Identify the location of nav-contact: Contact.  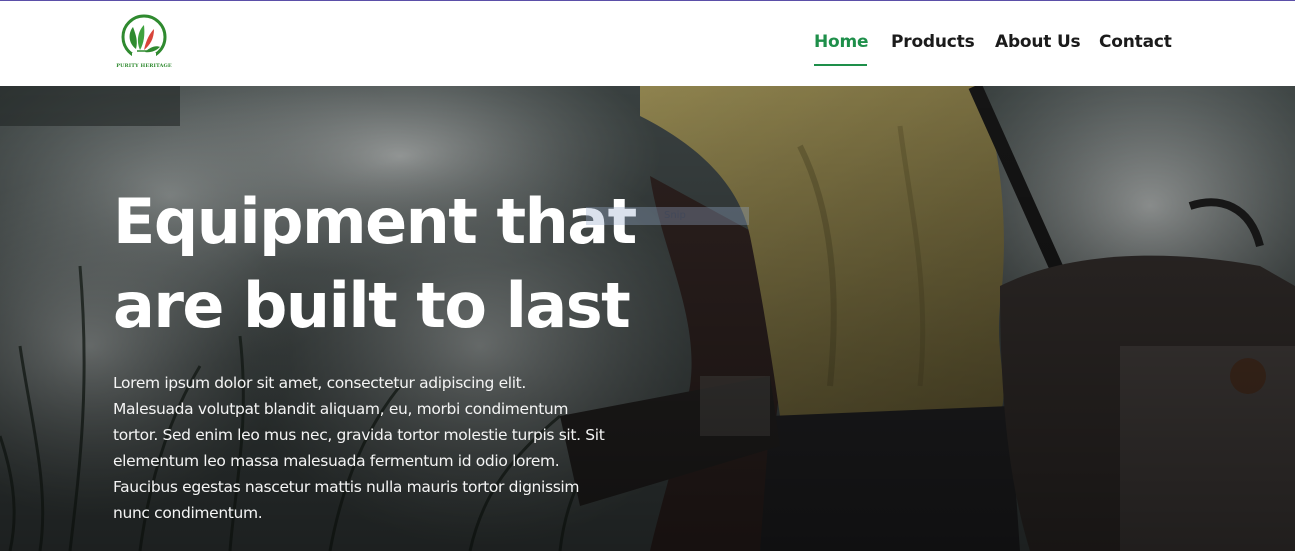
(1135, 42).